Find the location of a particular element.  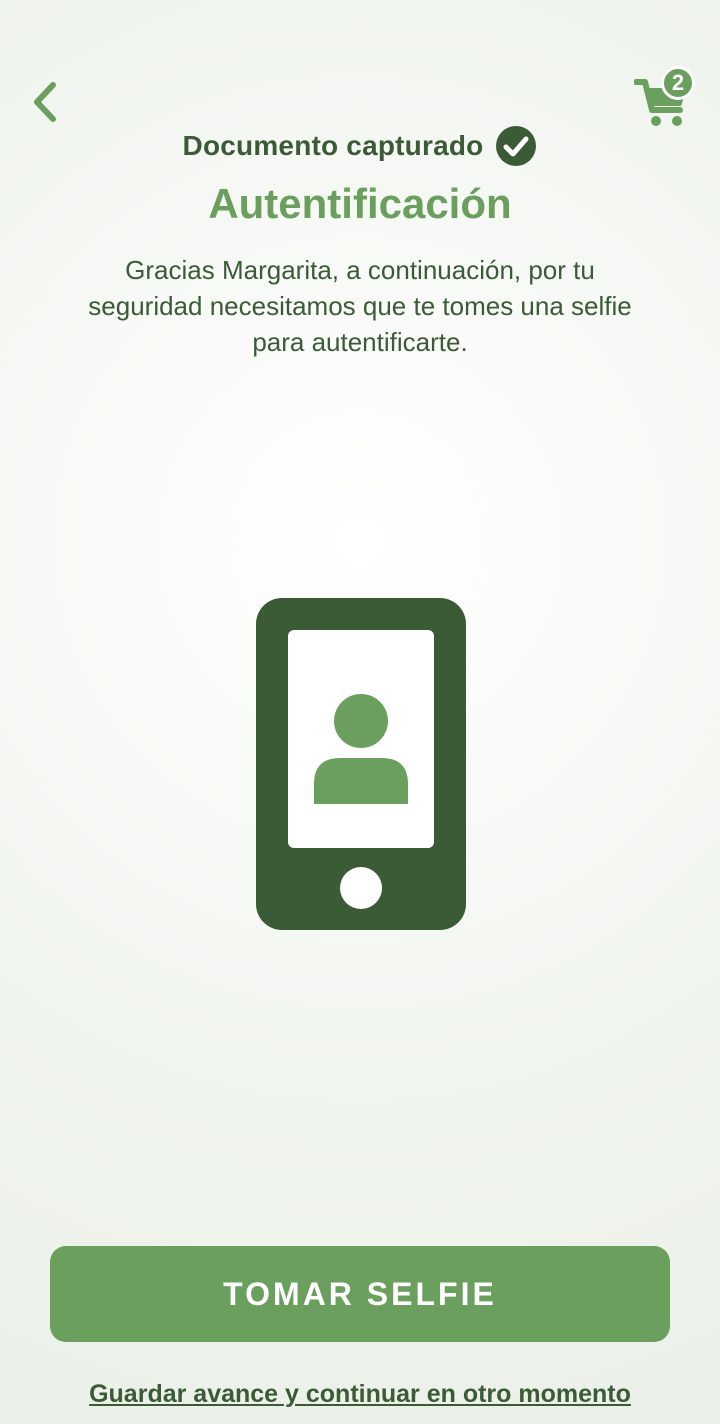

back-button is located at coordinates (44, 102).